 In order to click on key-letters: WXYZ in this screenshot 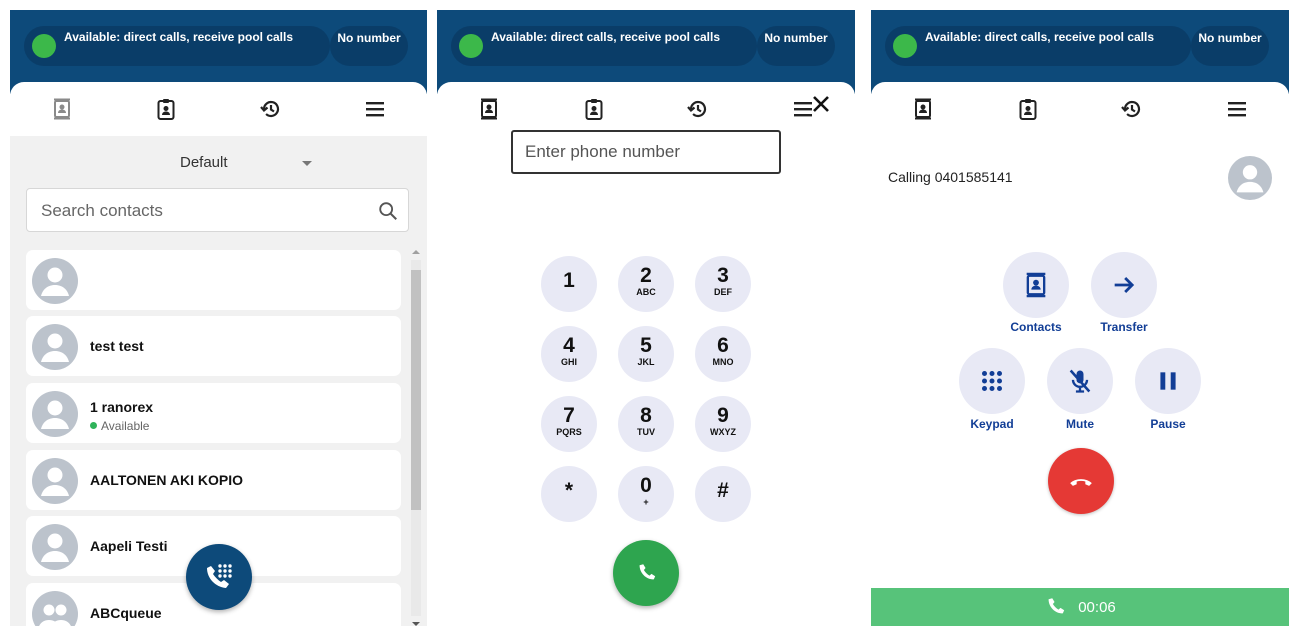, I will do `click(723, 432)`.